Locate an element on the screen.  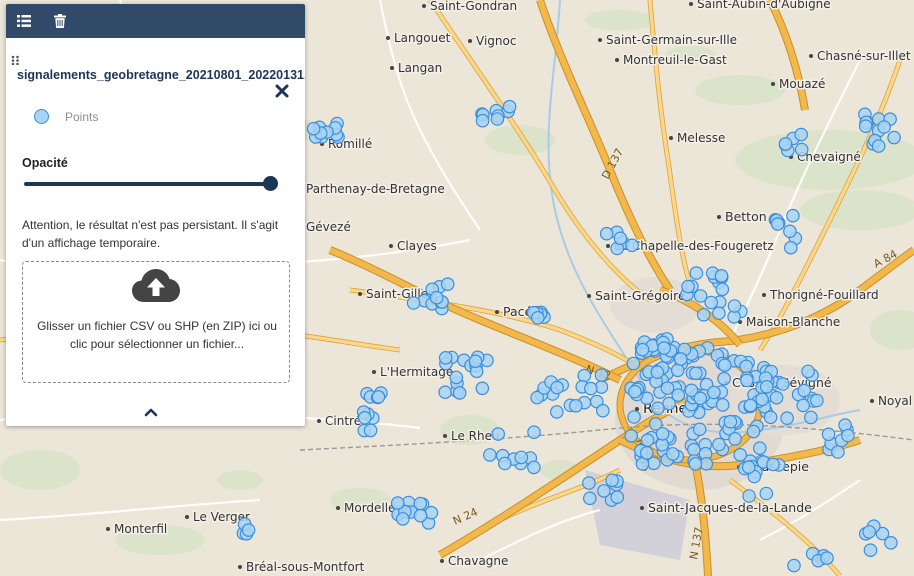
list-icon is located at coordinates (24, 21).